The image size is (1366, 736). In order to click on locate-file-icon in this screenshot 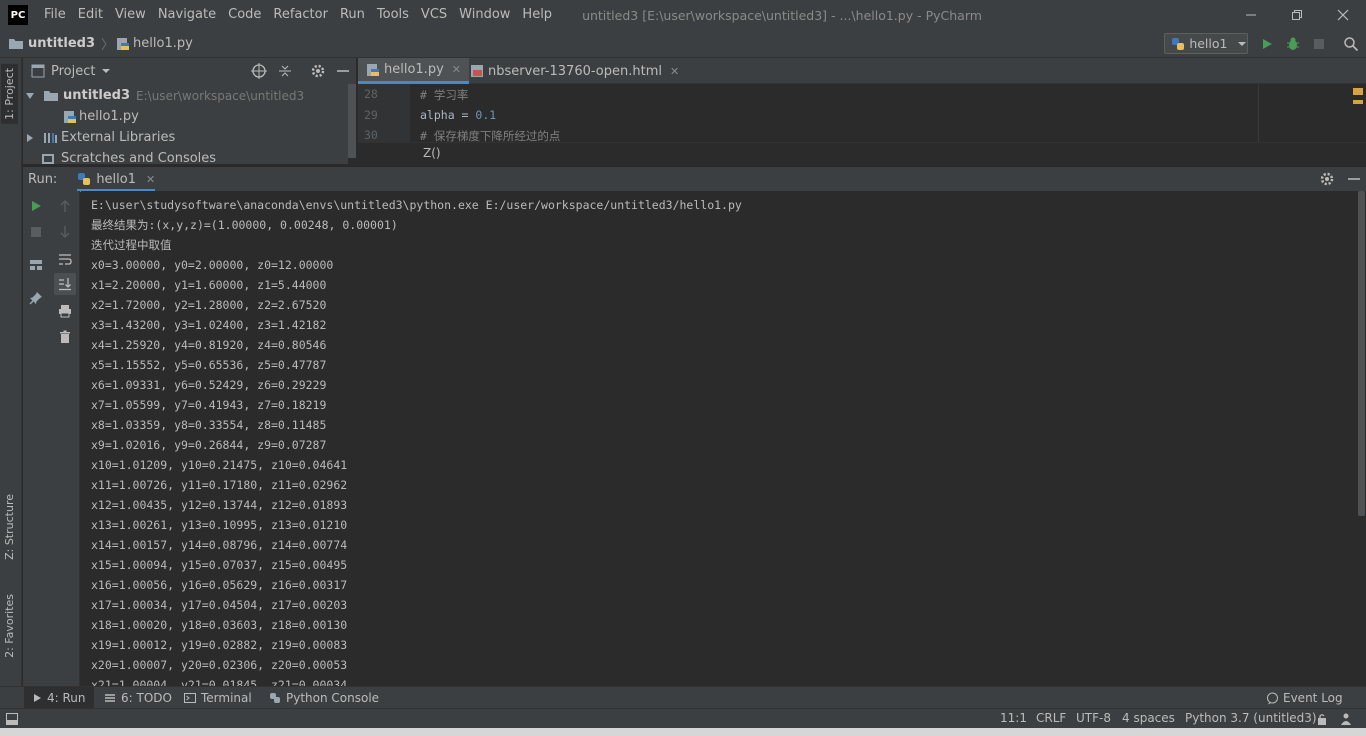, I will do `click(259, 71)`.